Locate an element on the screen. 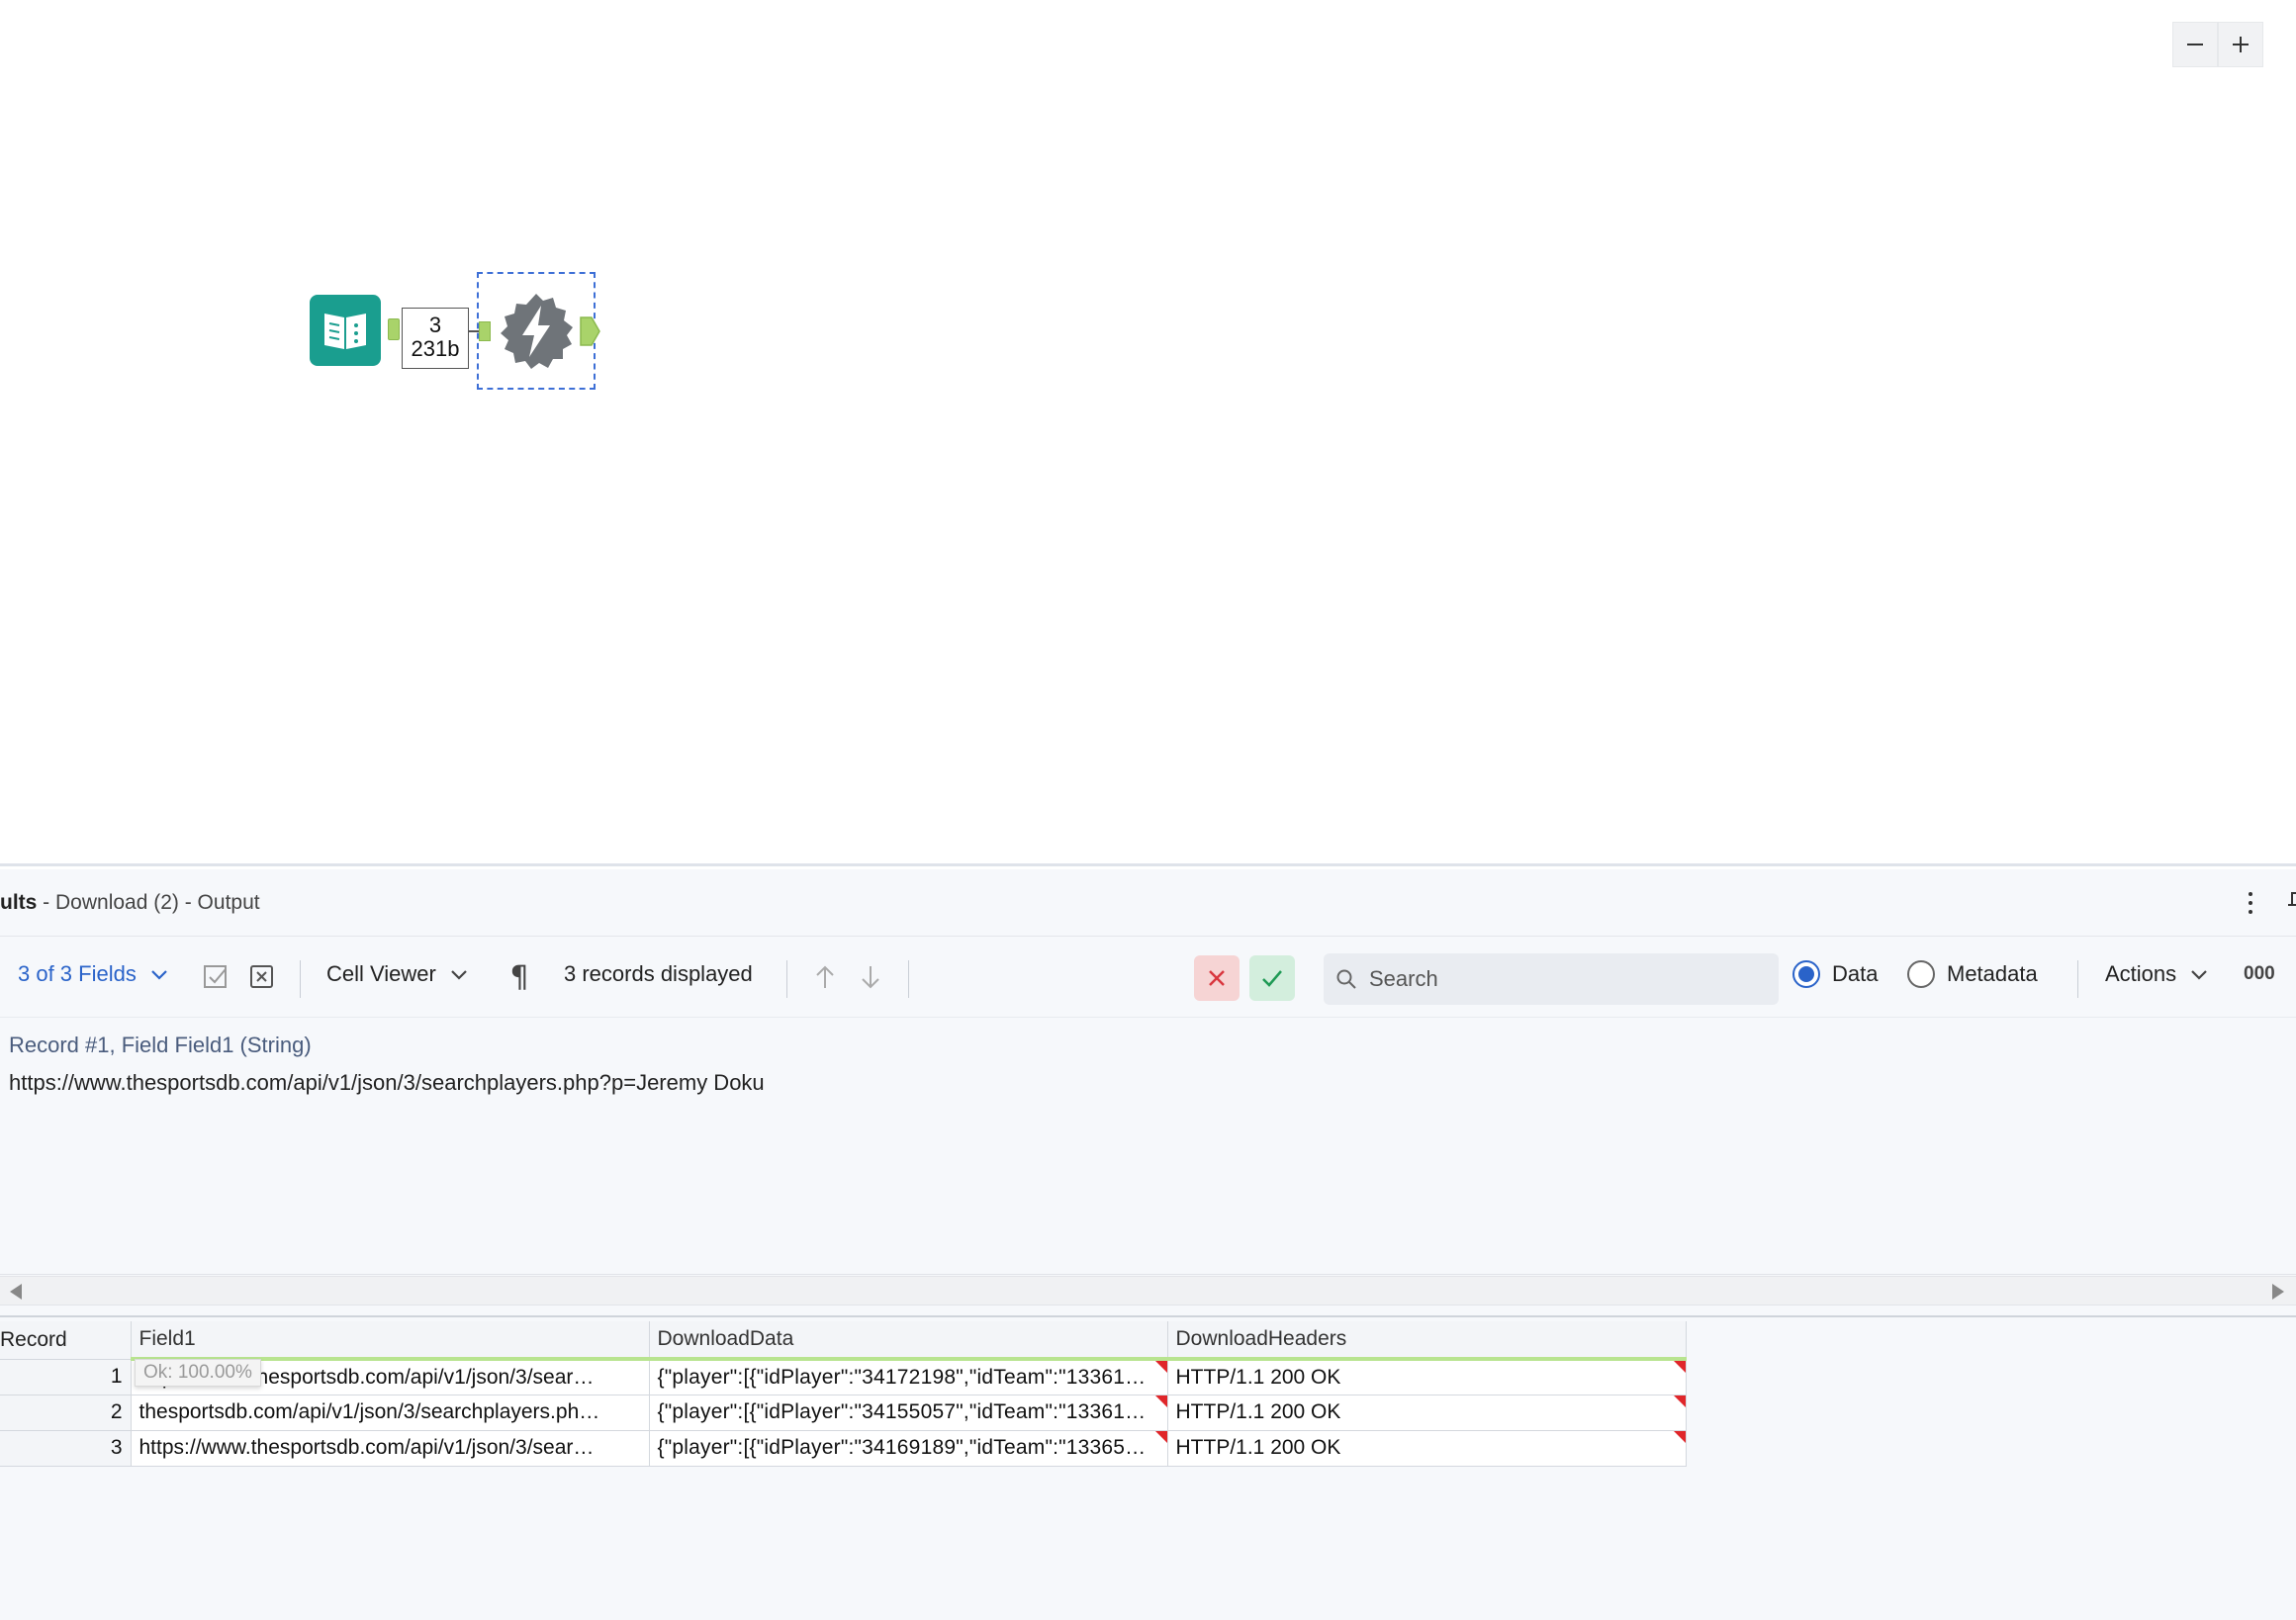 This screenshot has width=2296, height=1620. scroll-left-icon is located at coordinates (16, 1292).